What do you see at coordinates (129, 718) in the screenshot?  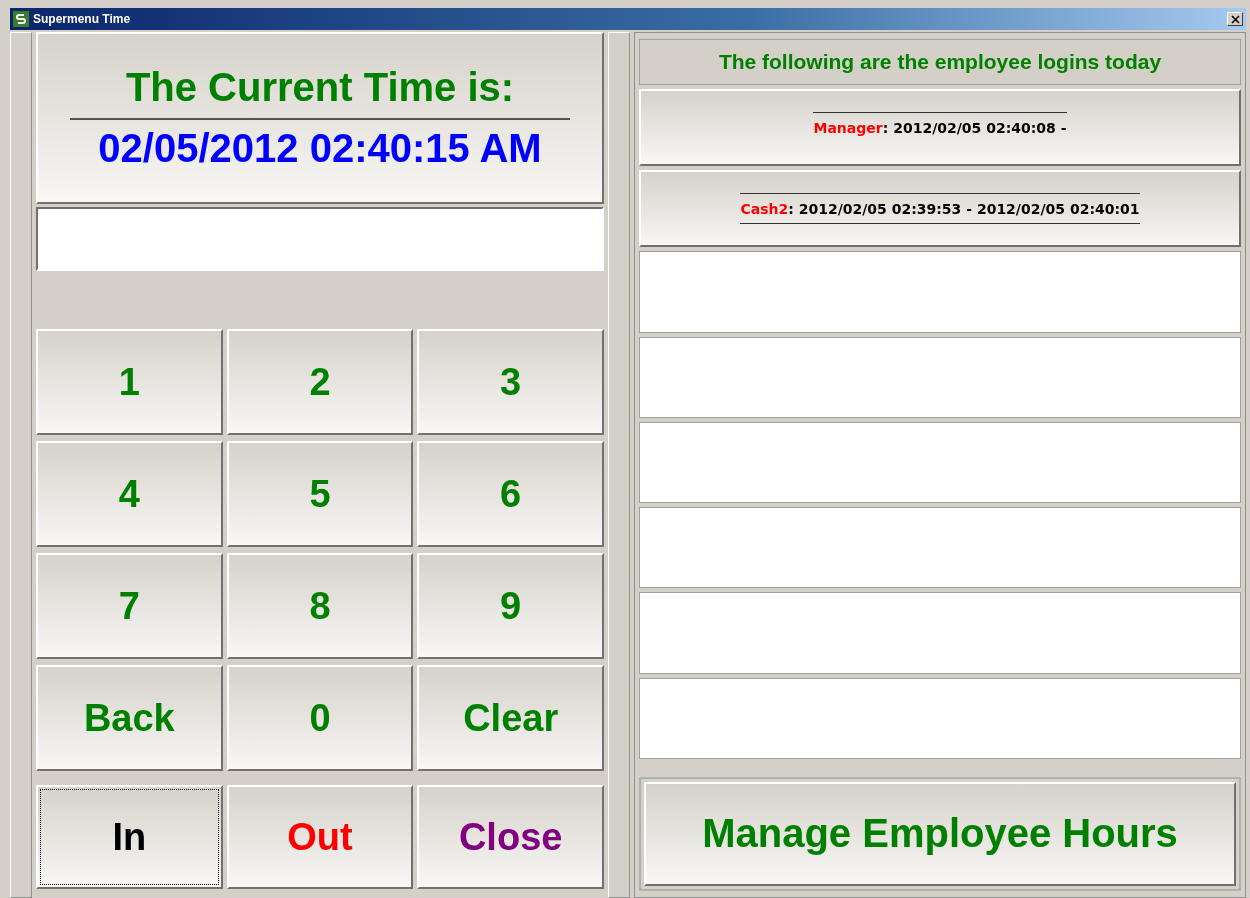 I see `keypad-button: Back` at bounding box center [129, 718].